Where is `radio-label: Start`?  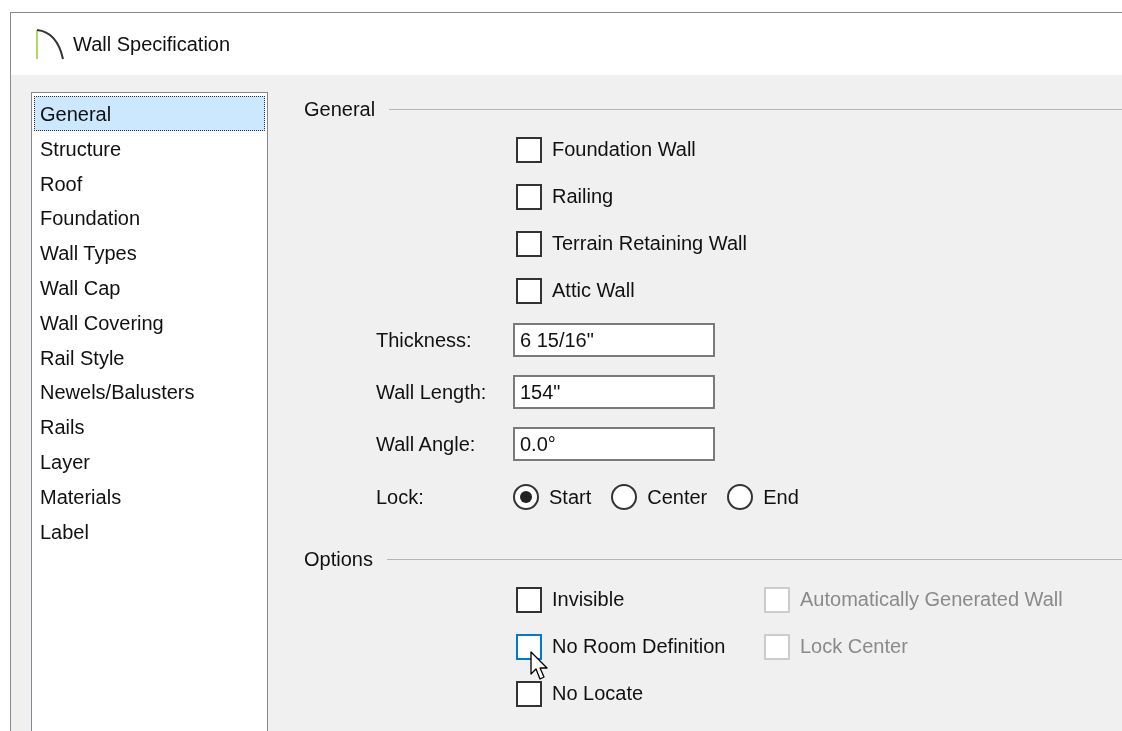 radio-label: Start is located at coordinates (570, 497).